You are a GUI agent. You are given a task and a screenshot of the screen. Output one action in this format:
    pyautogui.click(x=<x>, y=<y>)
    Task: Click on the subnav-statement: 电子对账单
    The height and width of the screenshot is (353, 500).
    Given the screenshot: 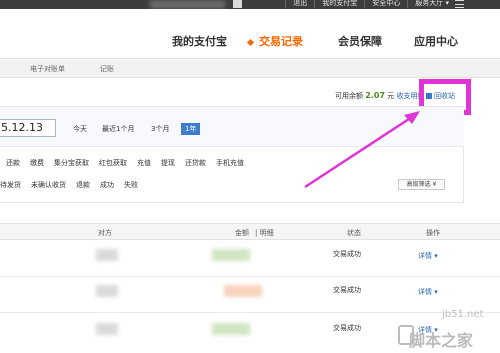 What is the action you would take?
    pyautogui.click(x=47, y=69)
    